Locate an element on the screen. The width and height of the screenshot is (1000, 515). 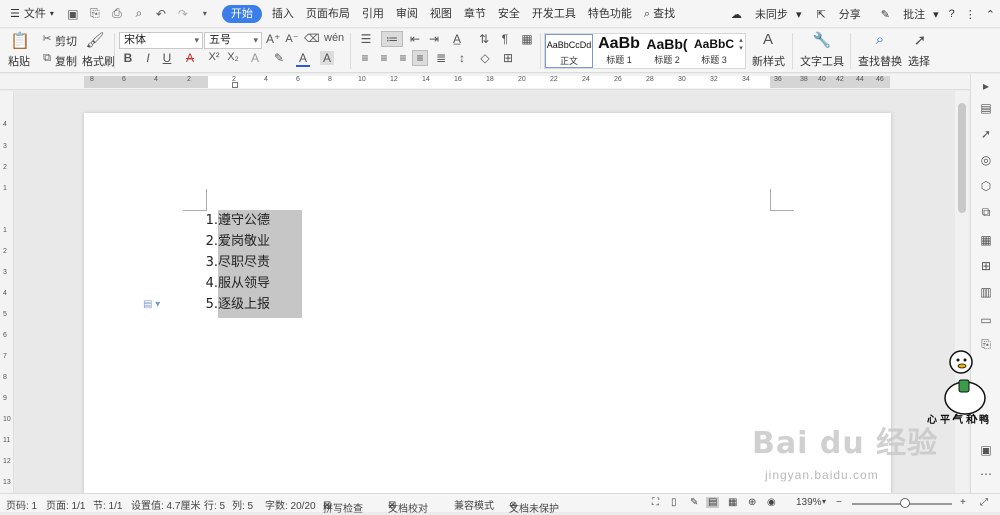
cut-button: 剪切 is located at coordinates (66, 41).